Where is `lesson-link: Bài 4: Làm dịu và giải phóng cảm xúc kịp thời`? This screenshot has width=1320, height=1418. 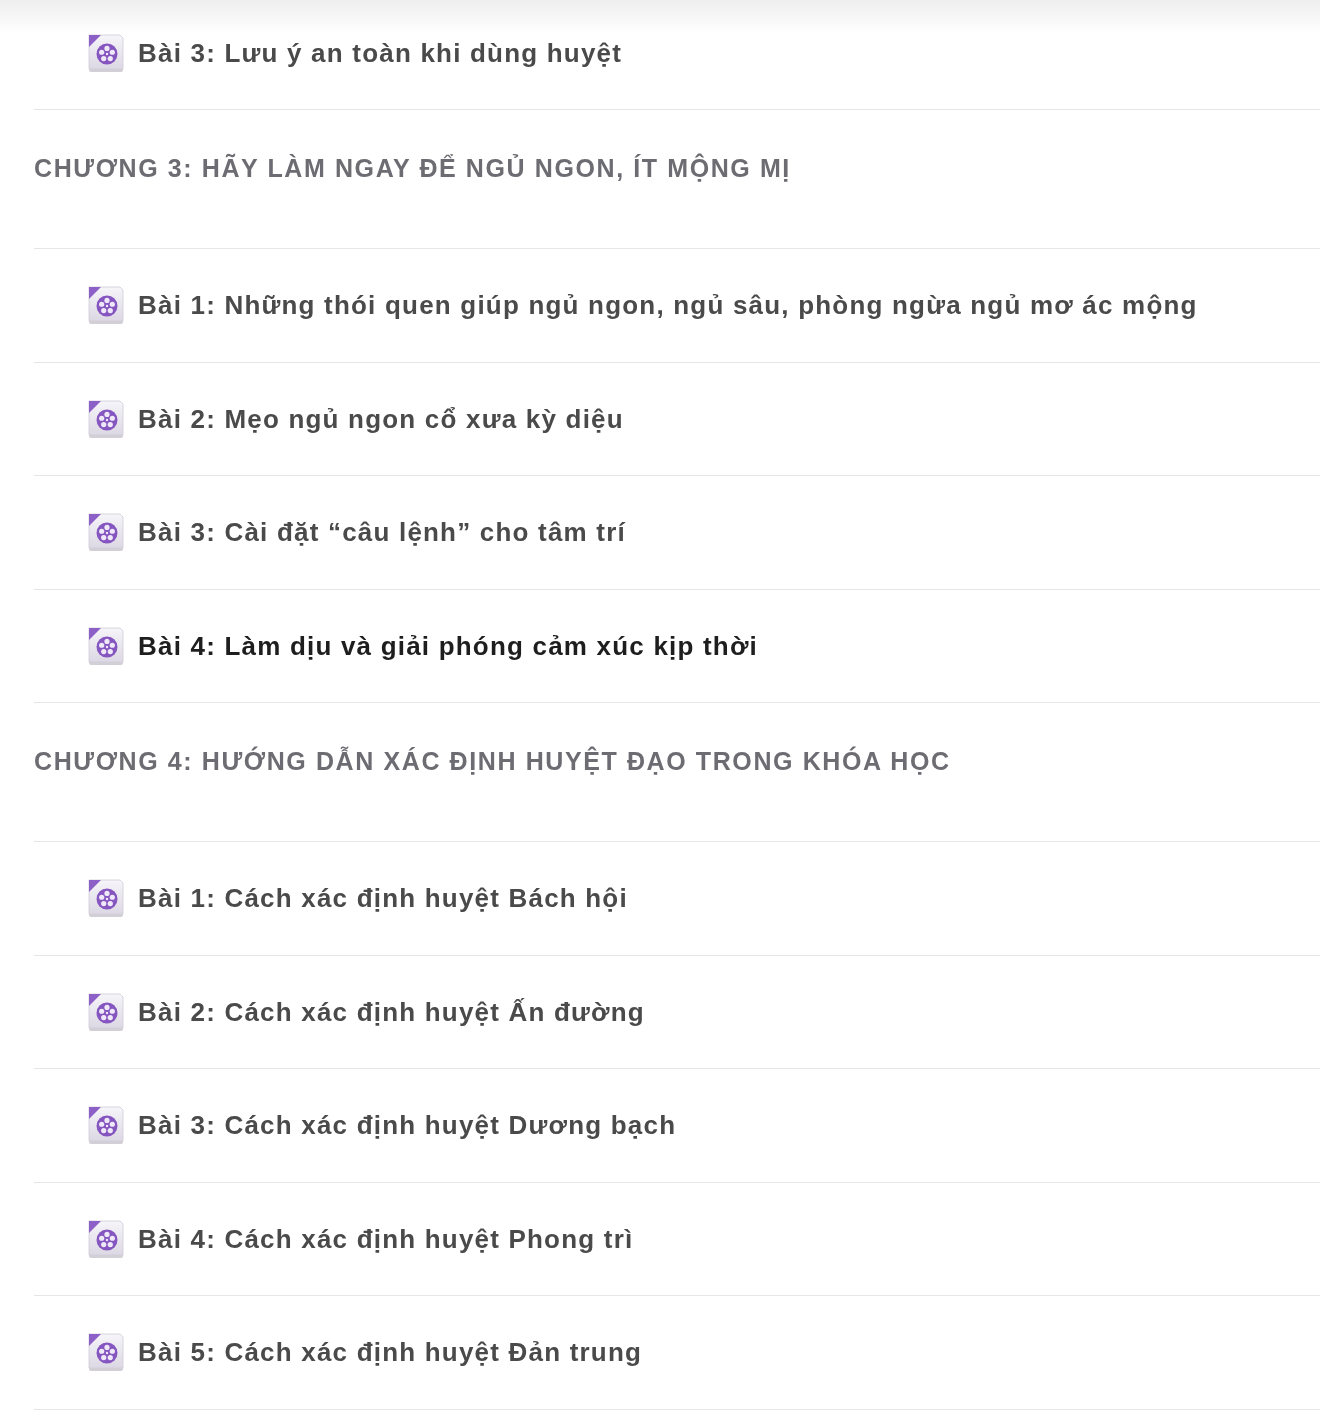
lesson-link: Bài 4: Làm dịu và giải phóng cảm xúc kịp thời is located at coordinates (448, 645).